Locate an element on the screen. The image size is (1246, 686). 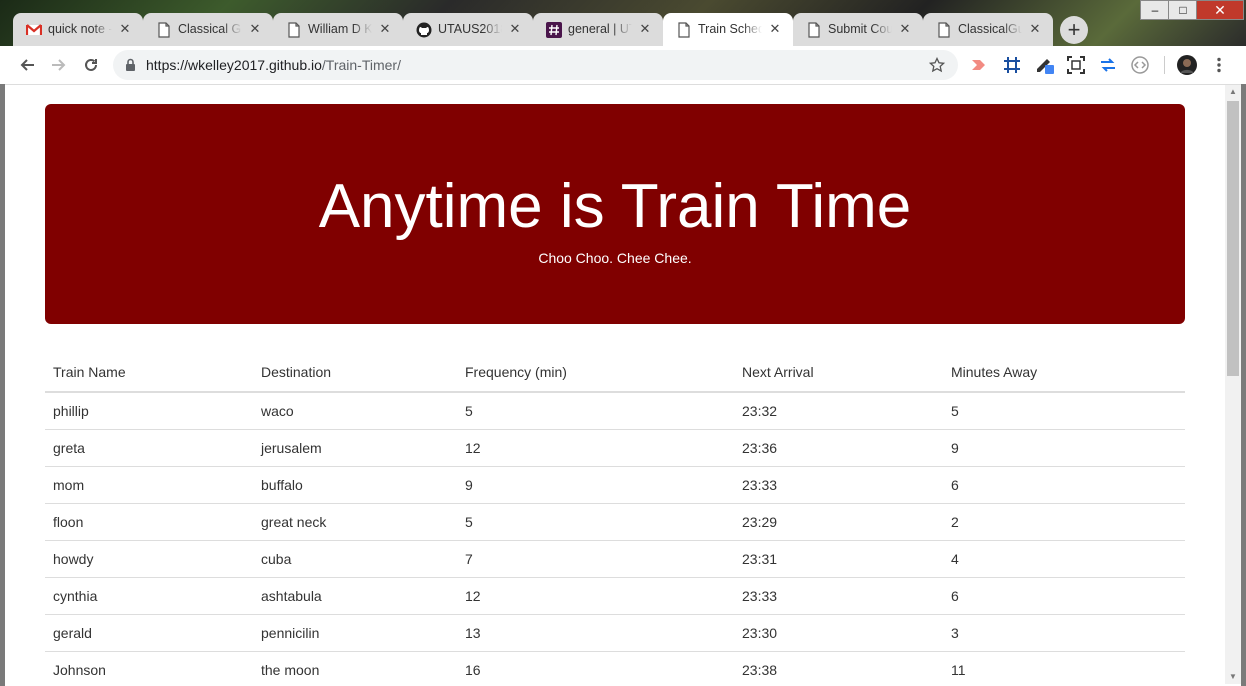
slack-hash-icon is located at coordinates (554, 30).